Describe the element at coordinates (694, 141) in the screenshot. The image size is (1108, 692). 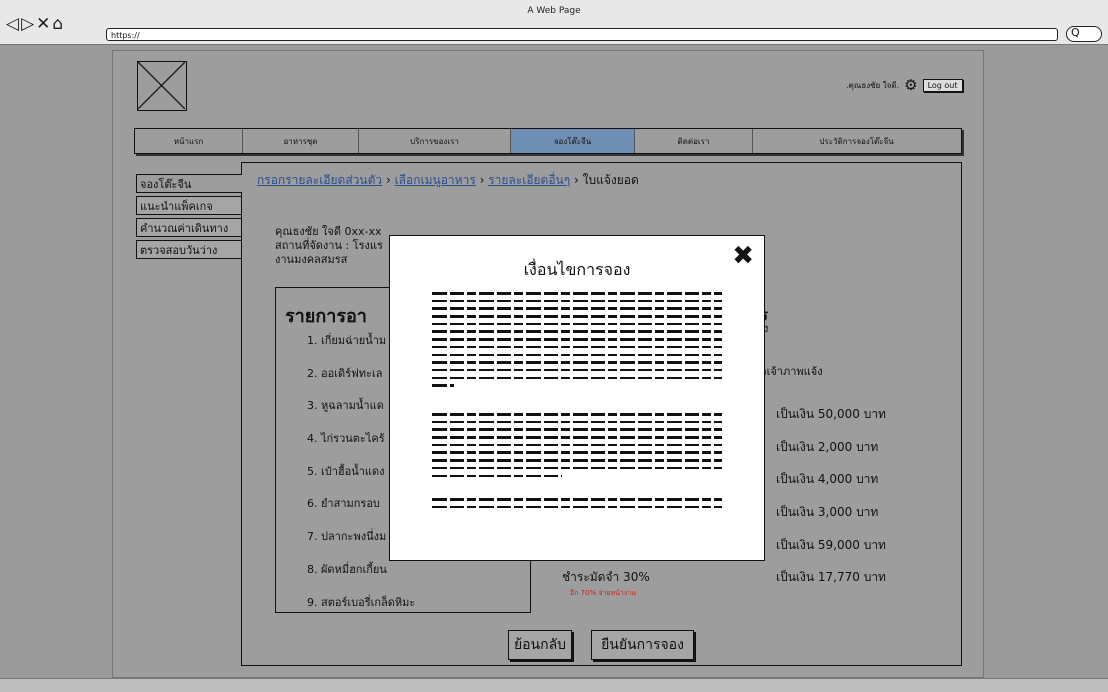
I see `tab-contact: ติดต่อเรา` at that location.